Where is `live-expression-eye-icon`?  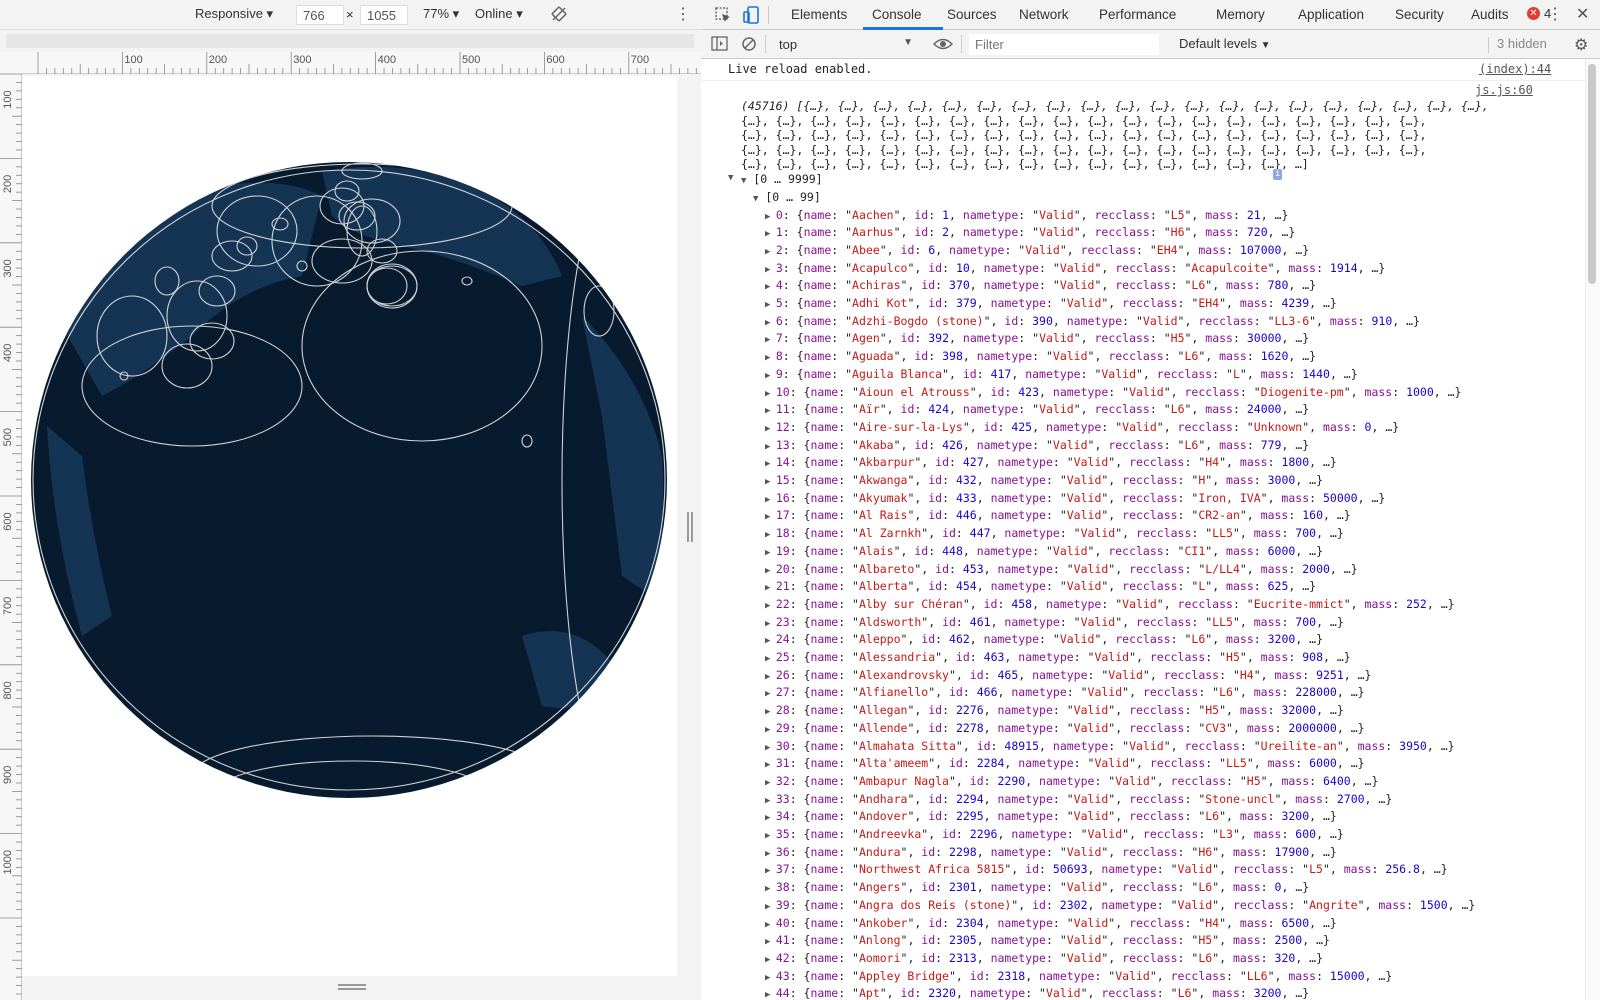 live-expression-eye-icon is located at coordinates (943, 45).